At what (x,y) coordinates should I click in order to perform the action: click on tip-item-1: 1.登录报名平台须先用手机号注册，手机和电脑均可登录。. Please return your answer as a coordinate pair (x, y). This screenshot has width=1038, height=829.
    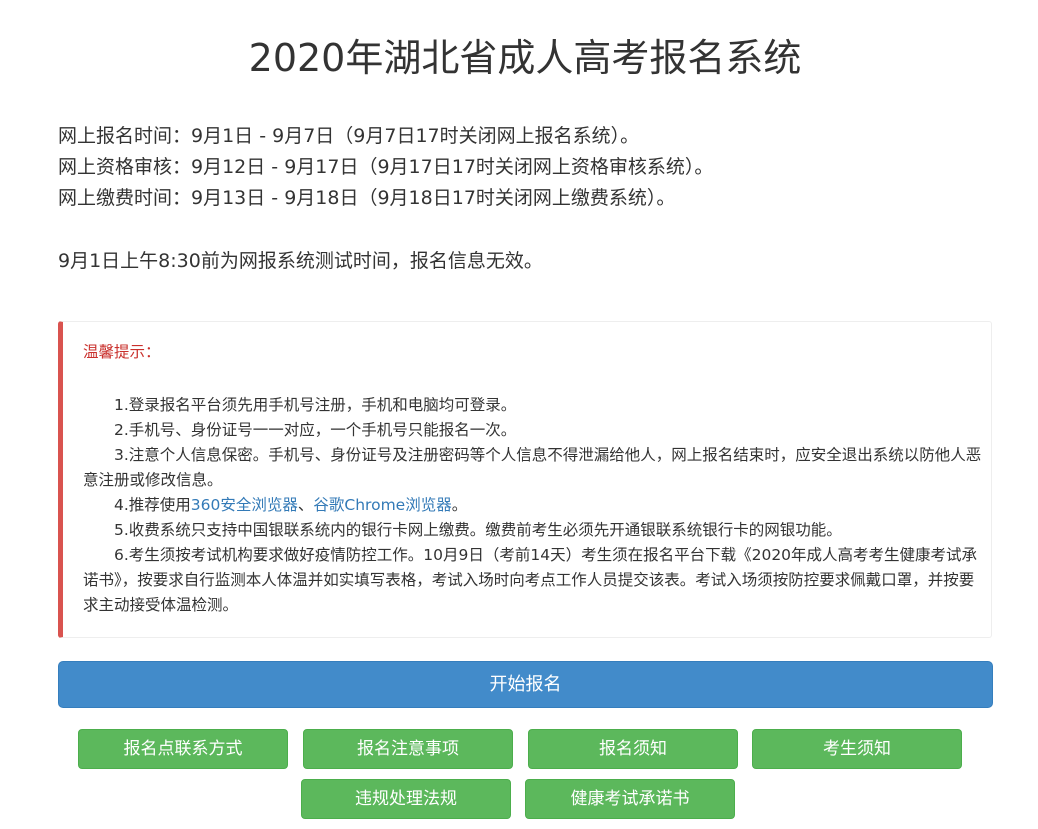
    Looking at the image, I should click on (315, 405).